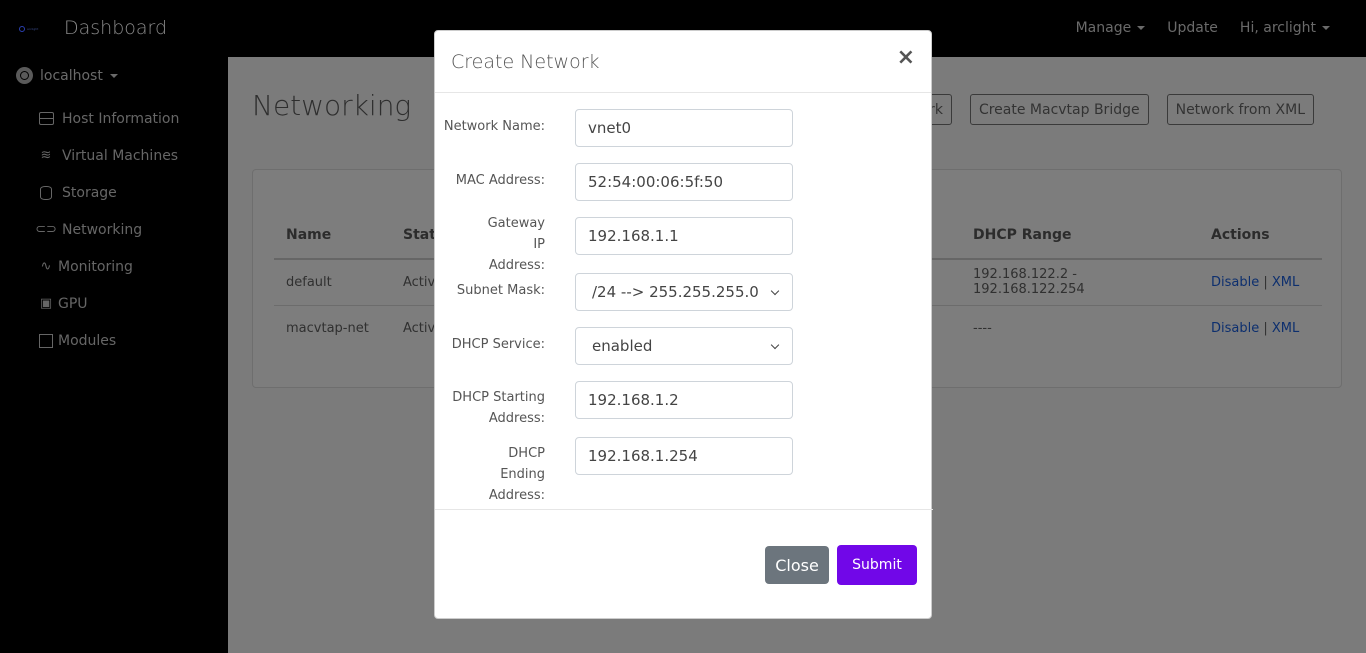 The image size is (1366, 653). I want to click on logo-text: arclight, so click(33, 29).